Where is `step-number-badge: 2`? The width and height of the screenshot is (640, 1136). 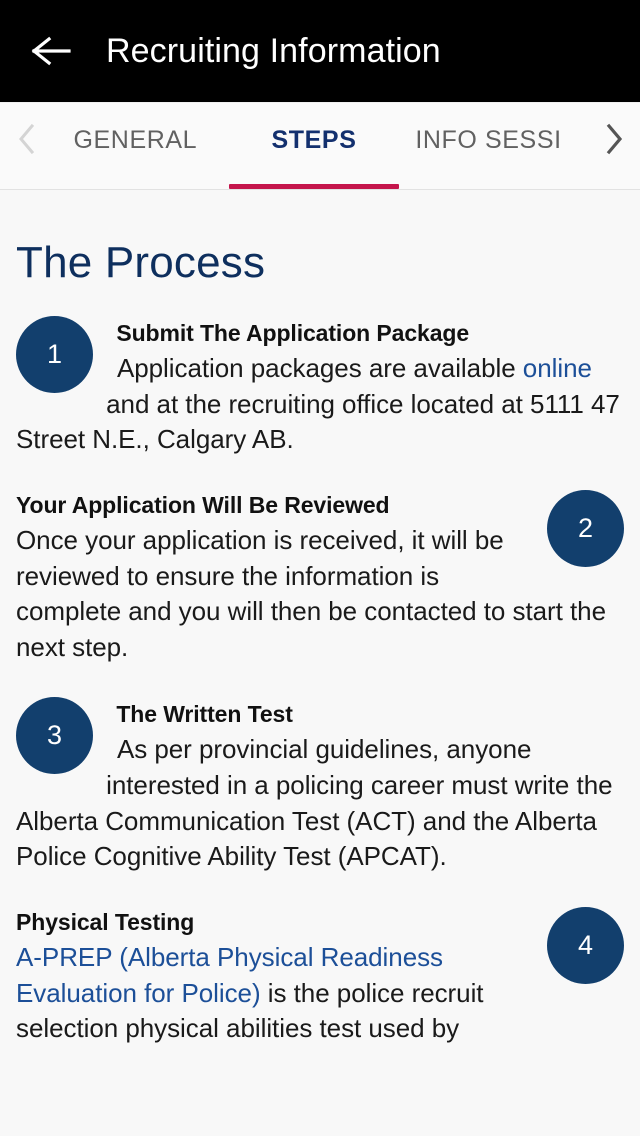 step-number-badge: 2 is located at coordinates (585, 528).